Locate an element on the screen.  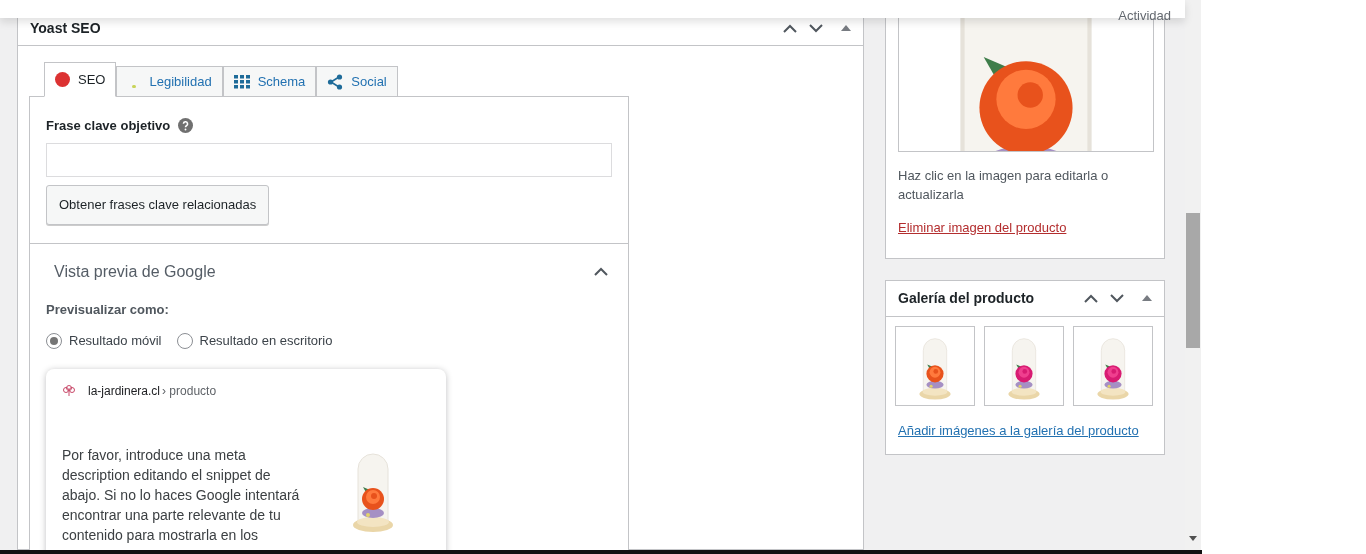
scroll-down-icon is located at coordinates (1193, 538).